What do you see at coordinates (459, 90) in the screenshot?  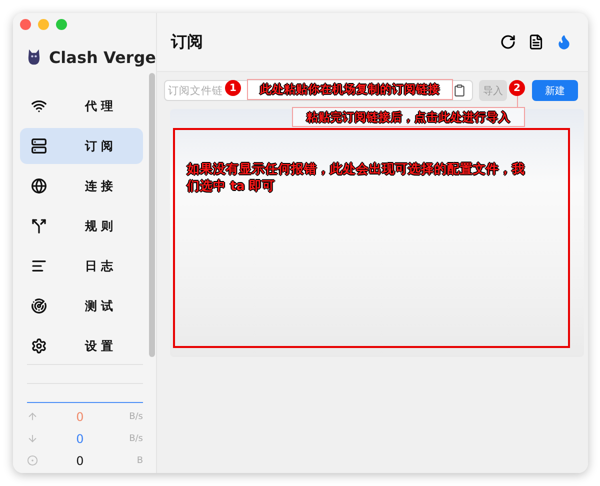 I see `clipboard-icon` at bounding box center [459, 90].